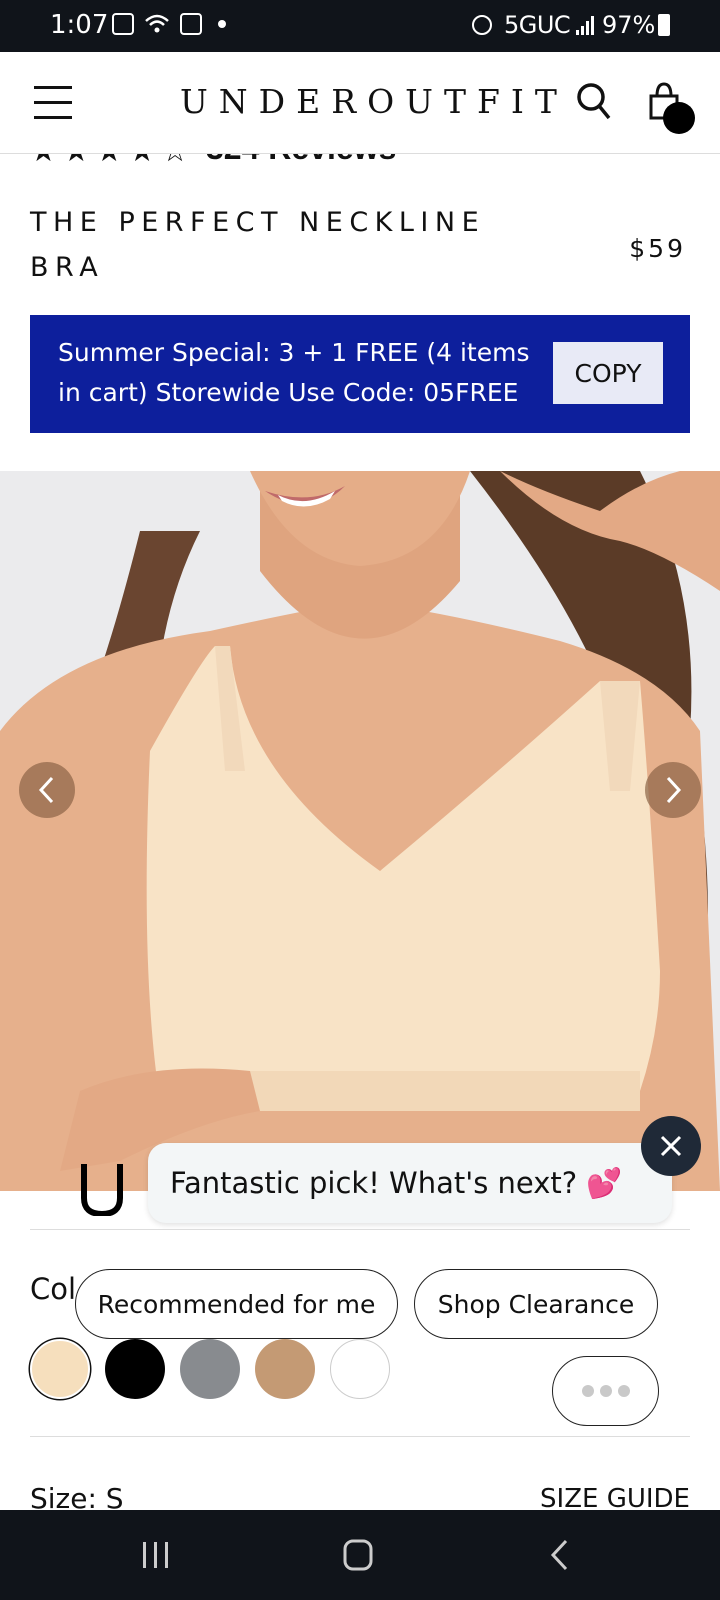 The image size is (720, 1600). I want to click on close-icon, so click(671, 1146).